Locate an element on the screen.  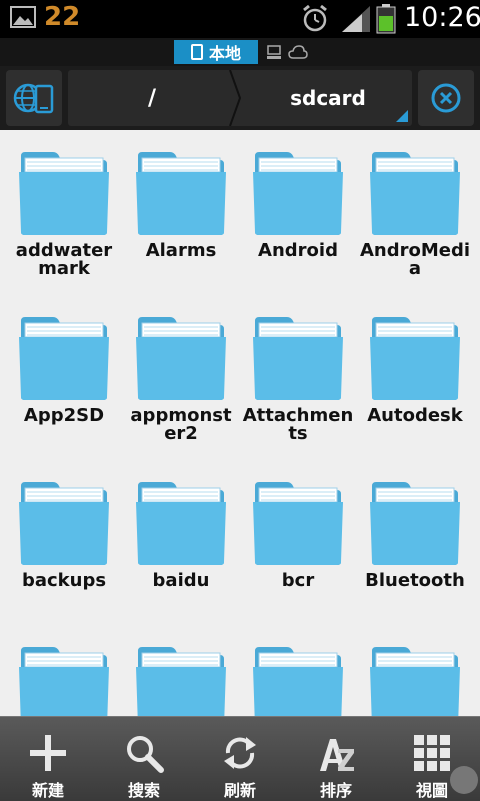
sort-az-icon is located at coordinates (337, 755).